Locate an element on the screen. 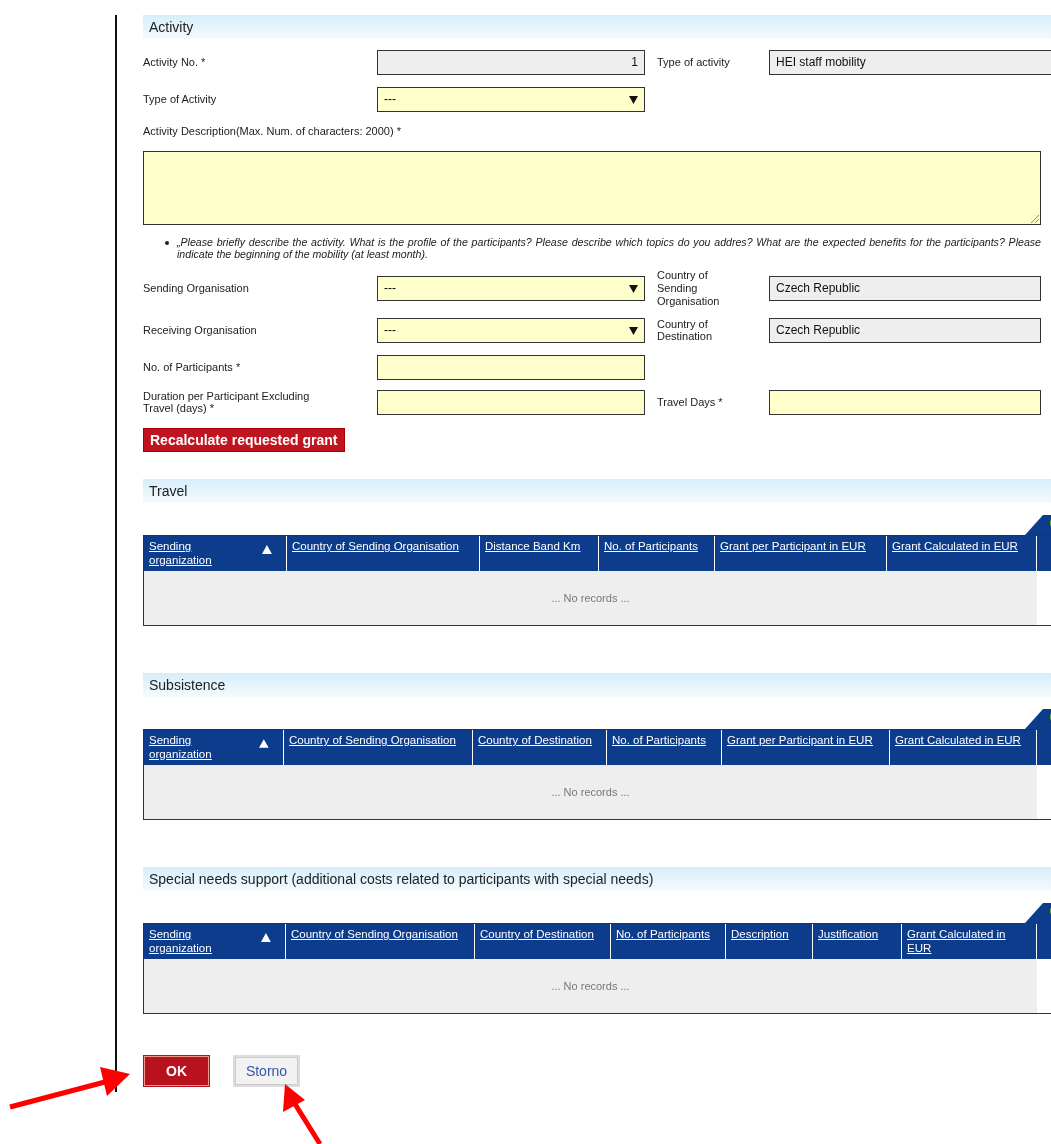 The image size is (1051, 1144). resize-grip-icon is located at coordinates (1034, 218).